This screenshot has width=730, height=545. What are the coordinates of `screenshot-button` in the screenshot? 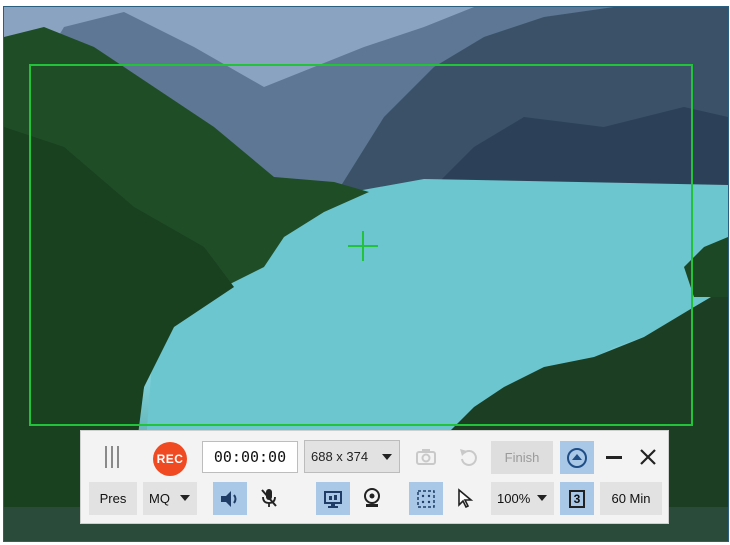 It's located at (426, 457).